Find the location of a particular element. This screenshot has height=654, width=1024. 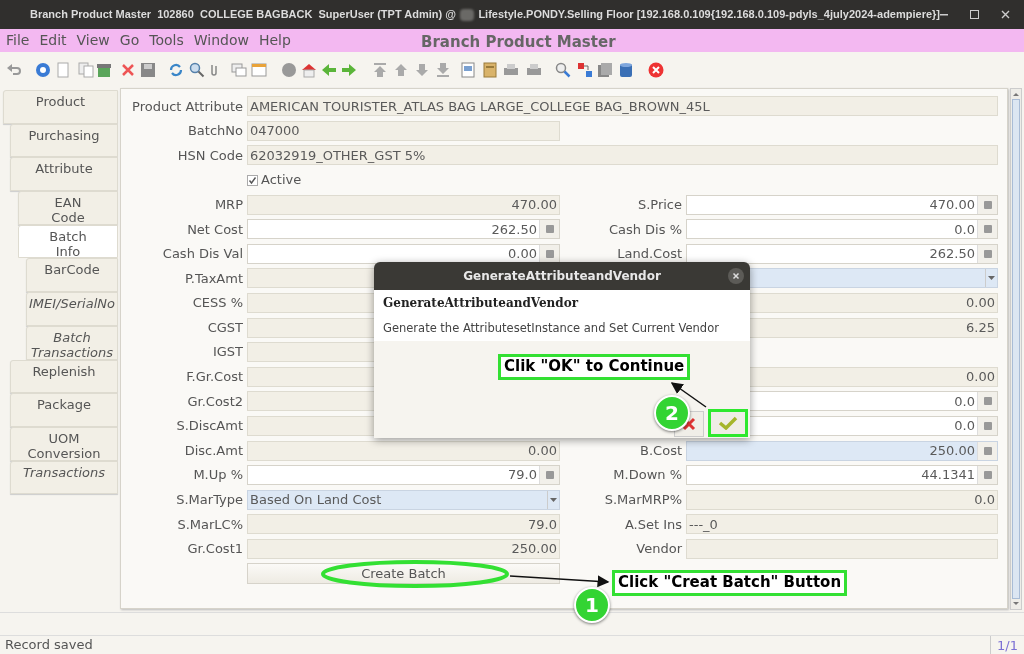

step-number-badge: 1 is located at coordinates (592, 605).